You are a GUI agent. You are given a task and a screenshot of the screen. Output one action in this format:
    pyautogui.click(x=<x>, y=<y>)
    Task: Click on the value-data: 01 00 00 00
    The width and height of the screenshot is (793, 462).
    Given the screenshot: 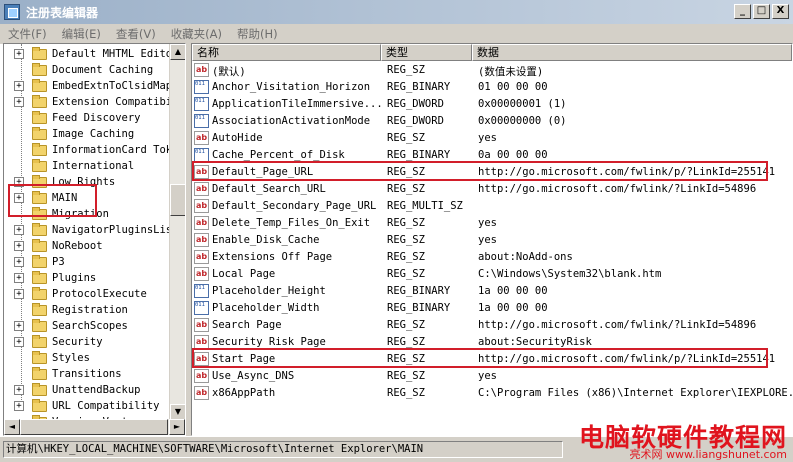 What is the action you would take?
    pyautogui.click(x=513, y=87)
    